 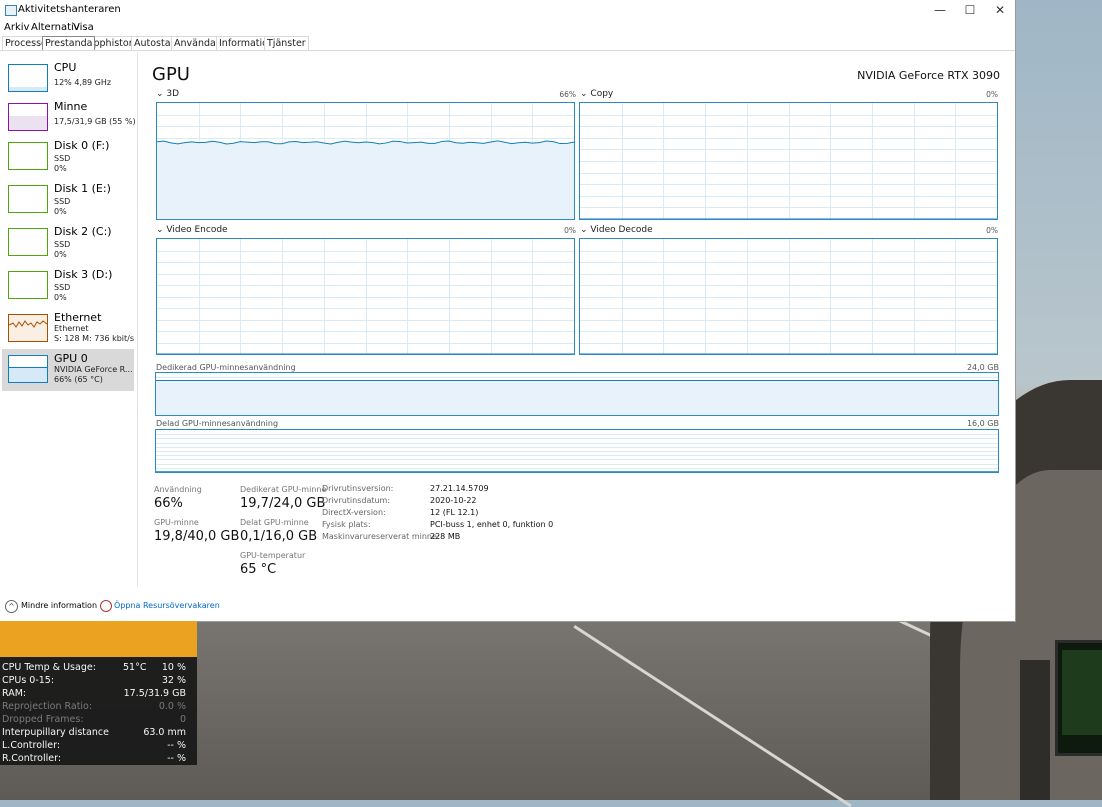 I want to click on overlay-value: 10 %, so click(x=174, y=667).